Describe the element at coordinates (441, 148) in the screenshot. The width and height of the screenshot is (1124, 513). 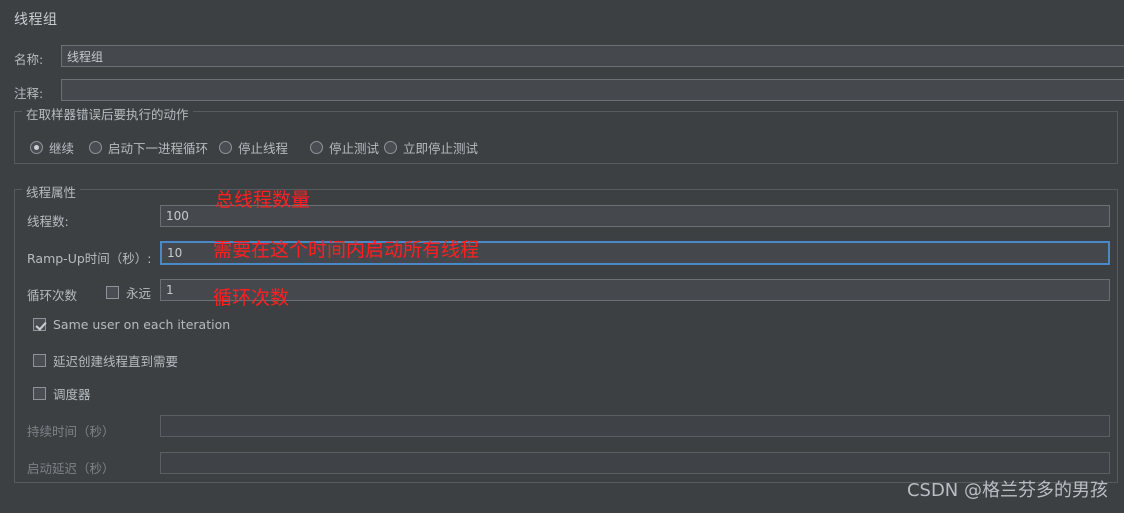
I see `radio-stop-test-now-label: 立即停止测试` at that location.